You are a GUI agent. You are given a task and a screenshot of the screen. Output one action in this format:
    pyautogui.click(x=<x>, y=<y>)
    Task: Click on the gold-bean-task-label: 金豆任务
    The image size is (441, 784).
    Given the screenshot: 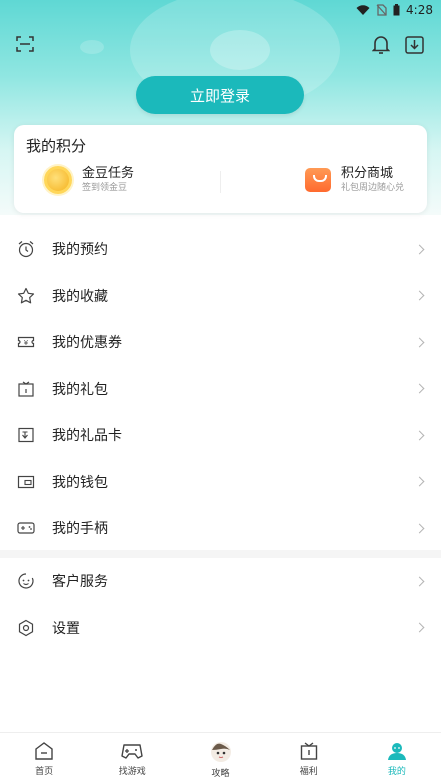 What is the action you would take?
    pyautogui.click(x=108, y=173)
    